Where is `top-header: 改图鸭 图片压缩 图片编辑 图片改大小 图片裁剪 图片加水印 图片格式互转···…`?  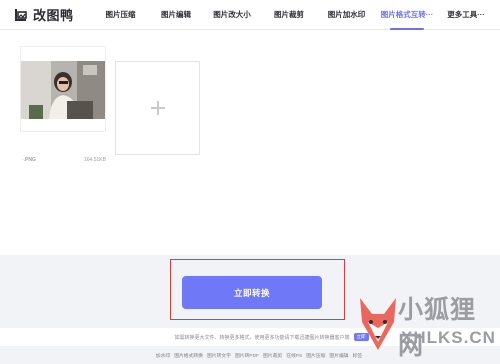
top-header: 改图鸭 图片压缩 图片编辑 图片改大小 图片裁剪 图片加水印 图片格式互转···… is located at coordinates (250, 15).